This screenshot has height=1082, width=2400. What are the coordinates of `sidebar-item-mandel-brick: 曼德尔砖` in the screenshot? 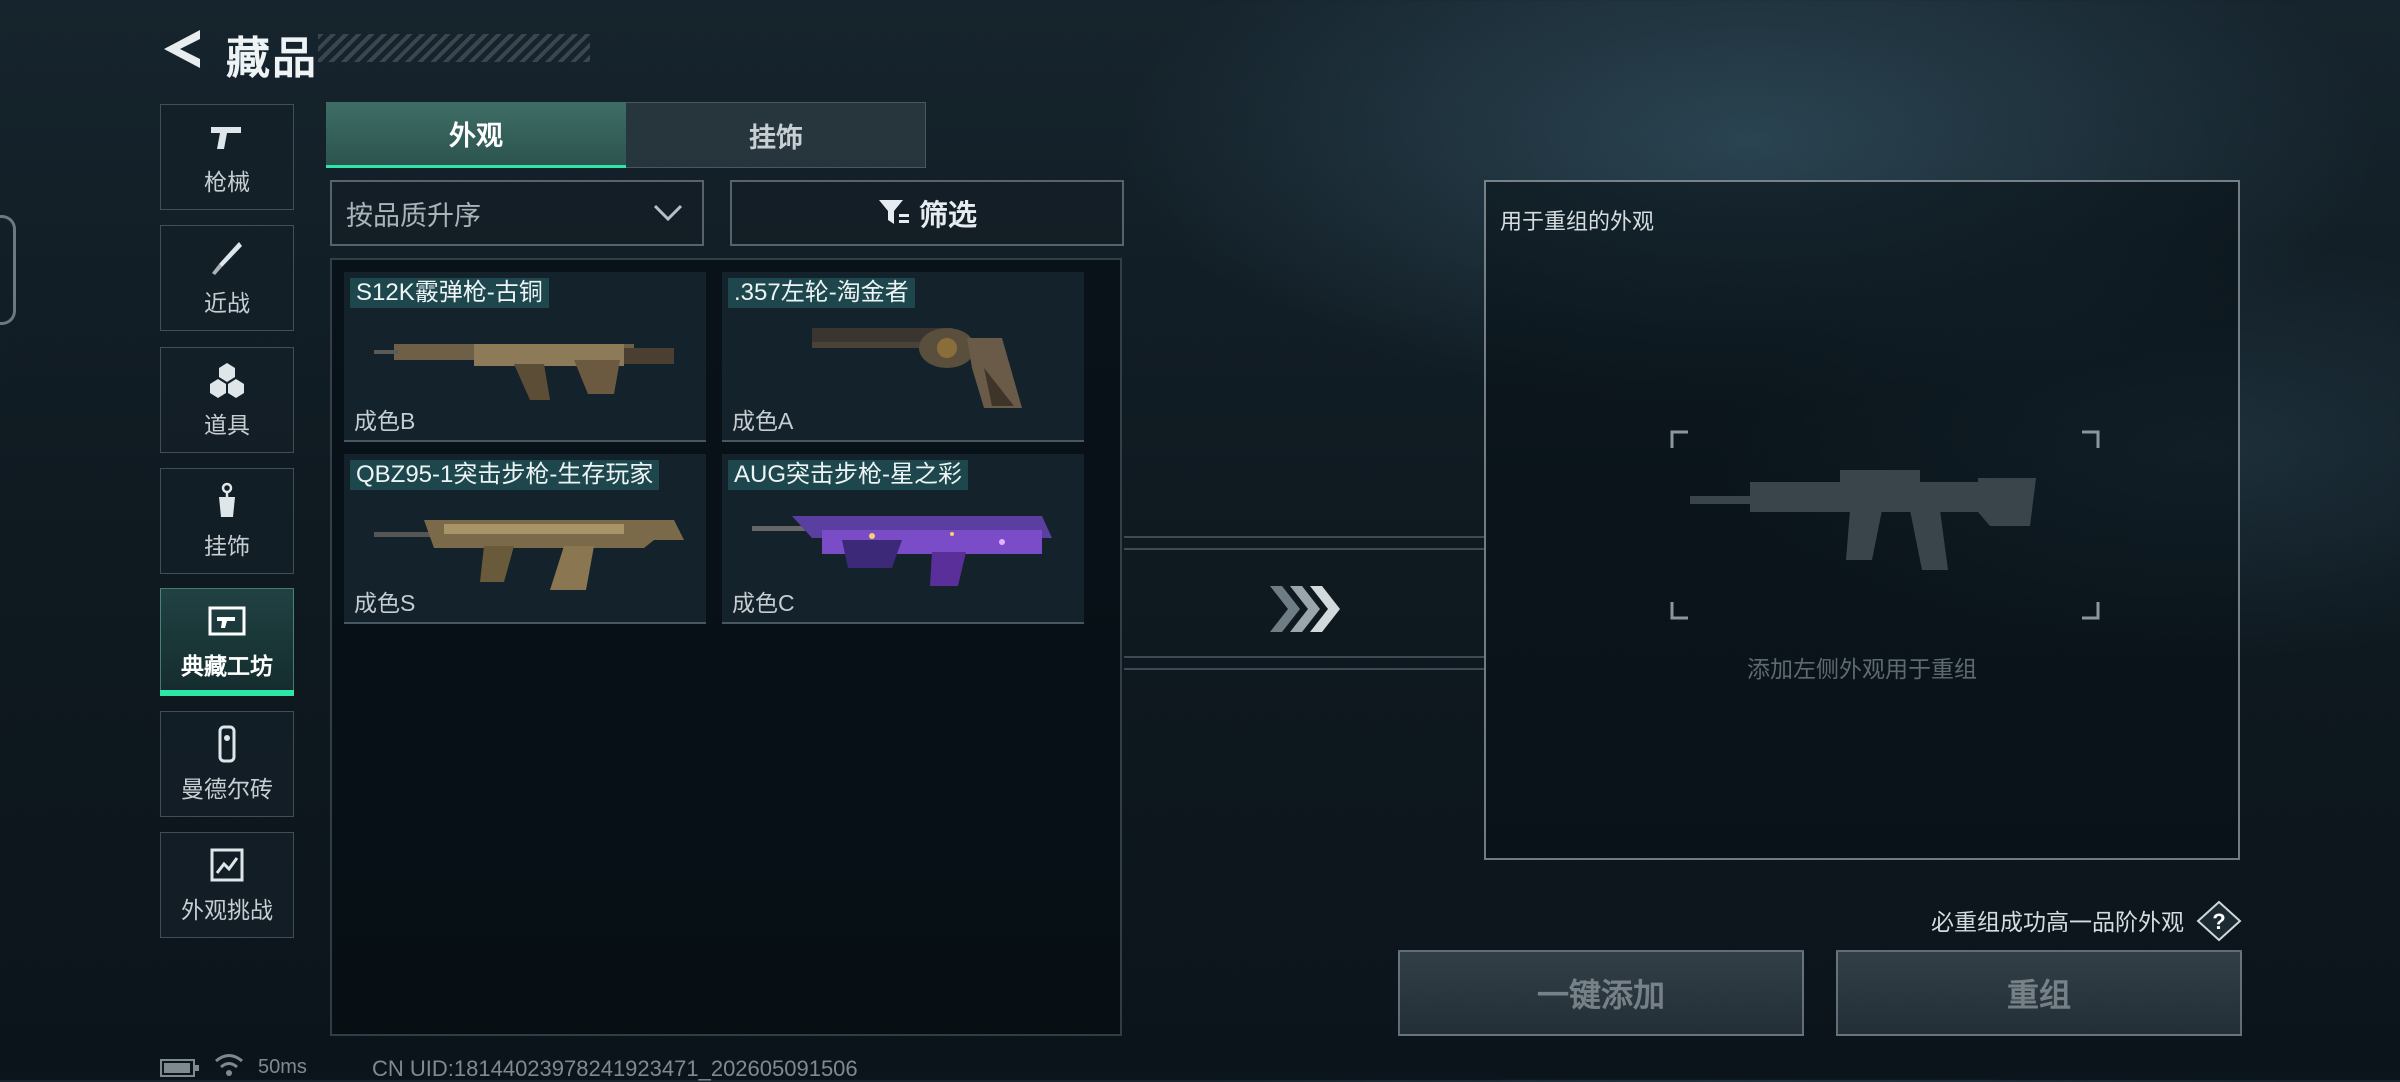 It's located at (227, 764).